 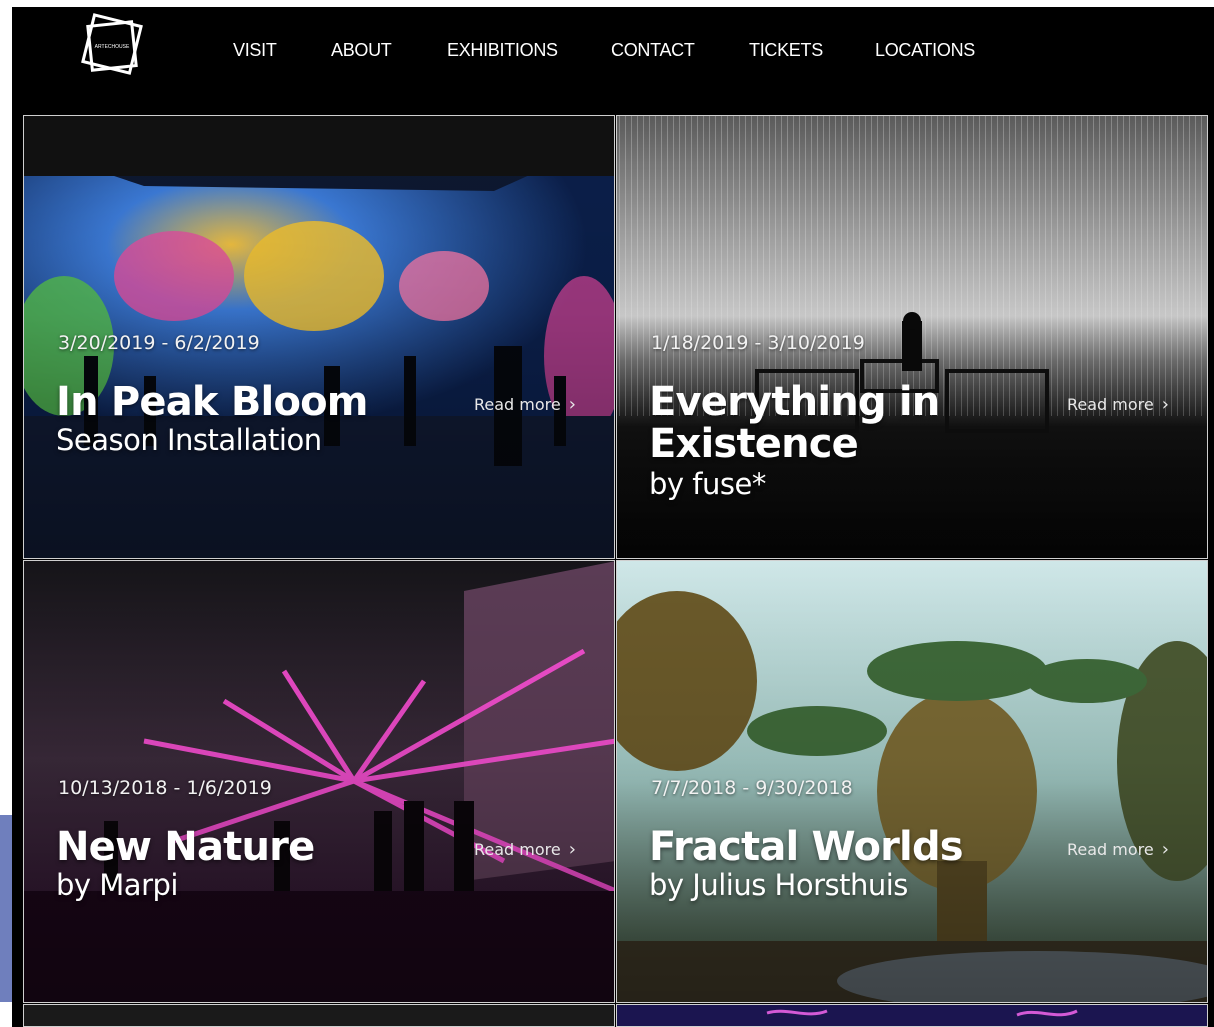 I want to click on nav-item-exhibitions: EXHIBITIONS, so click(x=502, y=50).